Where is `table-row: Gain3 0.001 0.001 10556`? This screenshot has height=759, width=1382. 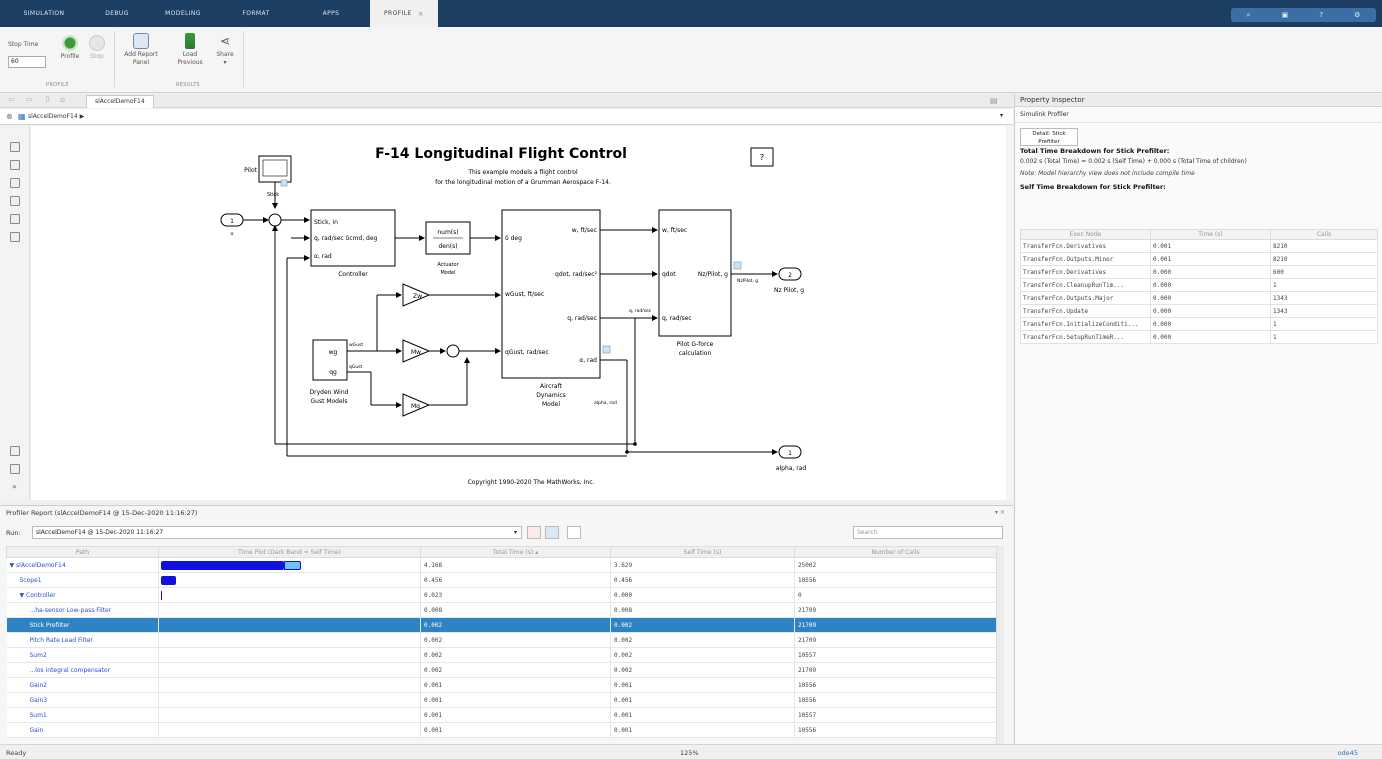
table-row: Gain3 0.001 0.001 10556 is located at coordinates (501, 700).